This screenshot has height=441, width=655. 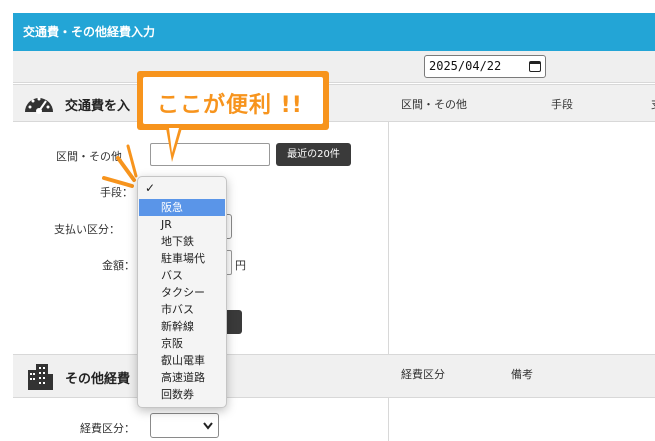 What do you see at coordinates (334, 32) in the screenshot?
I see `app-title-bar: 交通費・その他経費入力` at bounding box center [334, 32].